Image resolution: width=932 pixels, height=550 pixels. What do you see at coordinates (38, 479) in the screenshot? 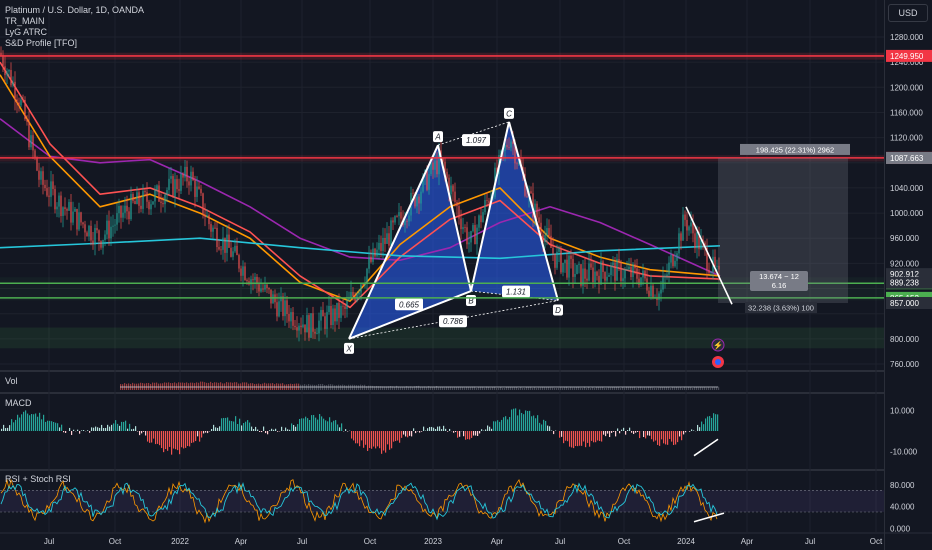
I see `rsi-pane-label: RSI + Stoch RSI` at bounding box center [38, 479].